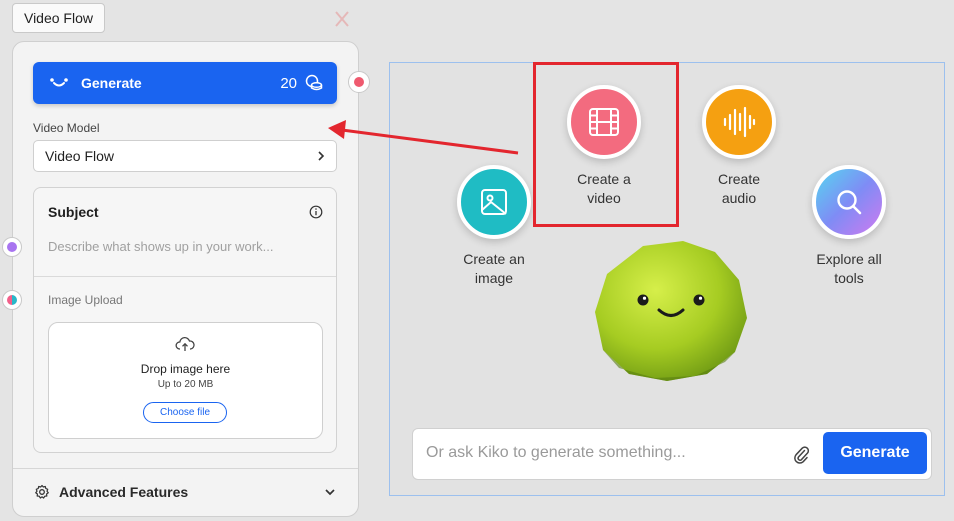  What do you see at coordinates (342, 19) in the screenshot?
I see `close-icon` at bounding box center [342, 19].